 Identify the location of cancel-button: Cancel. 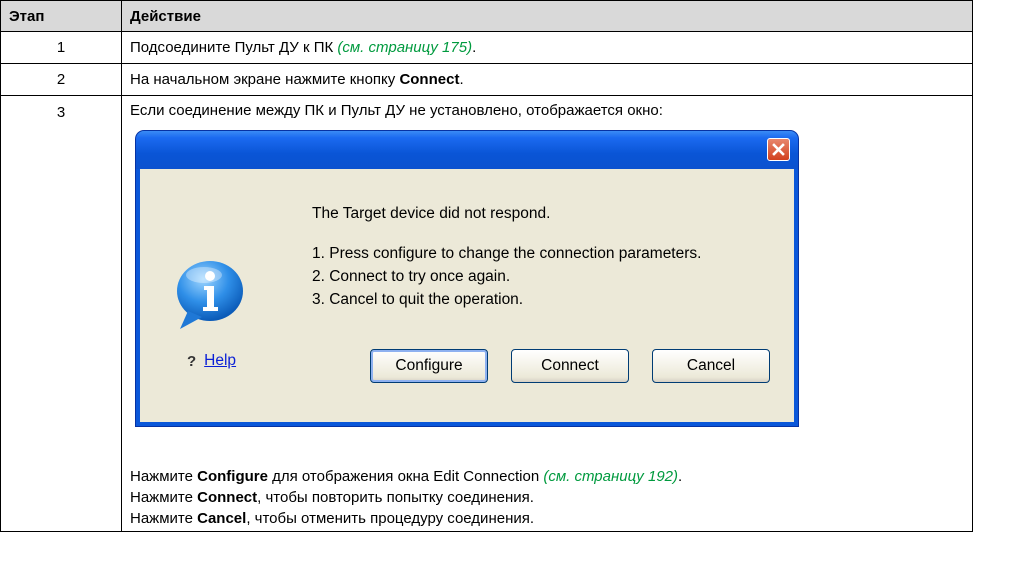
(711, 366).